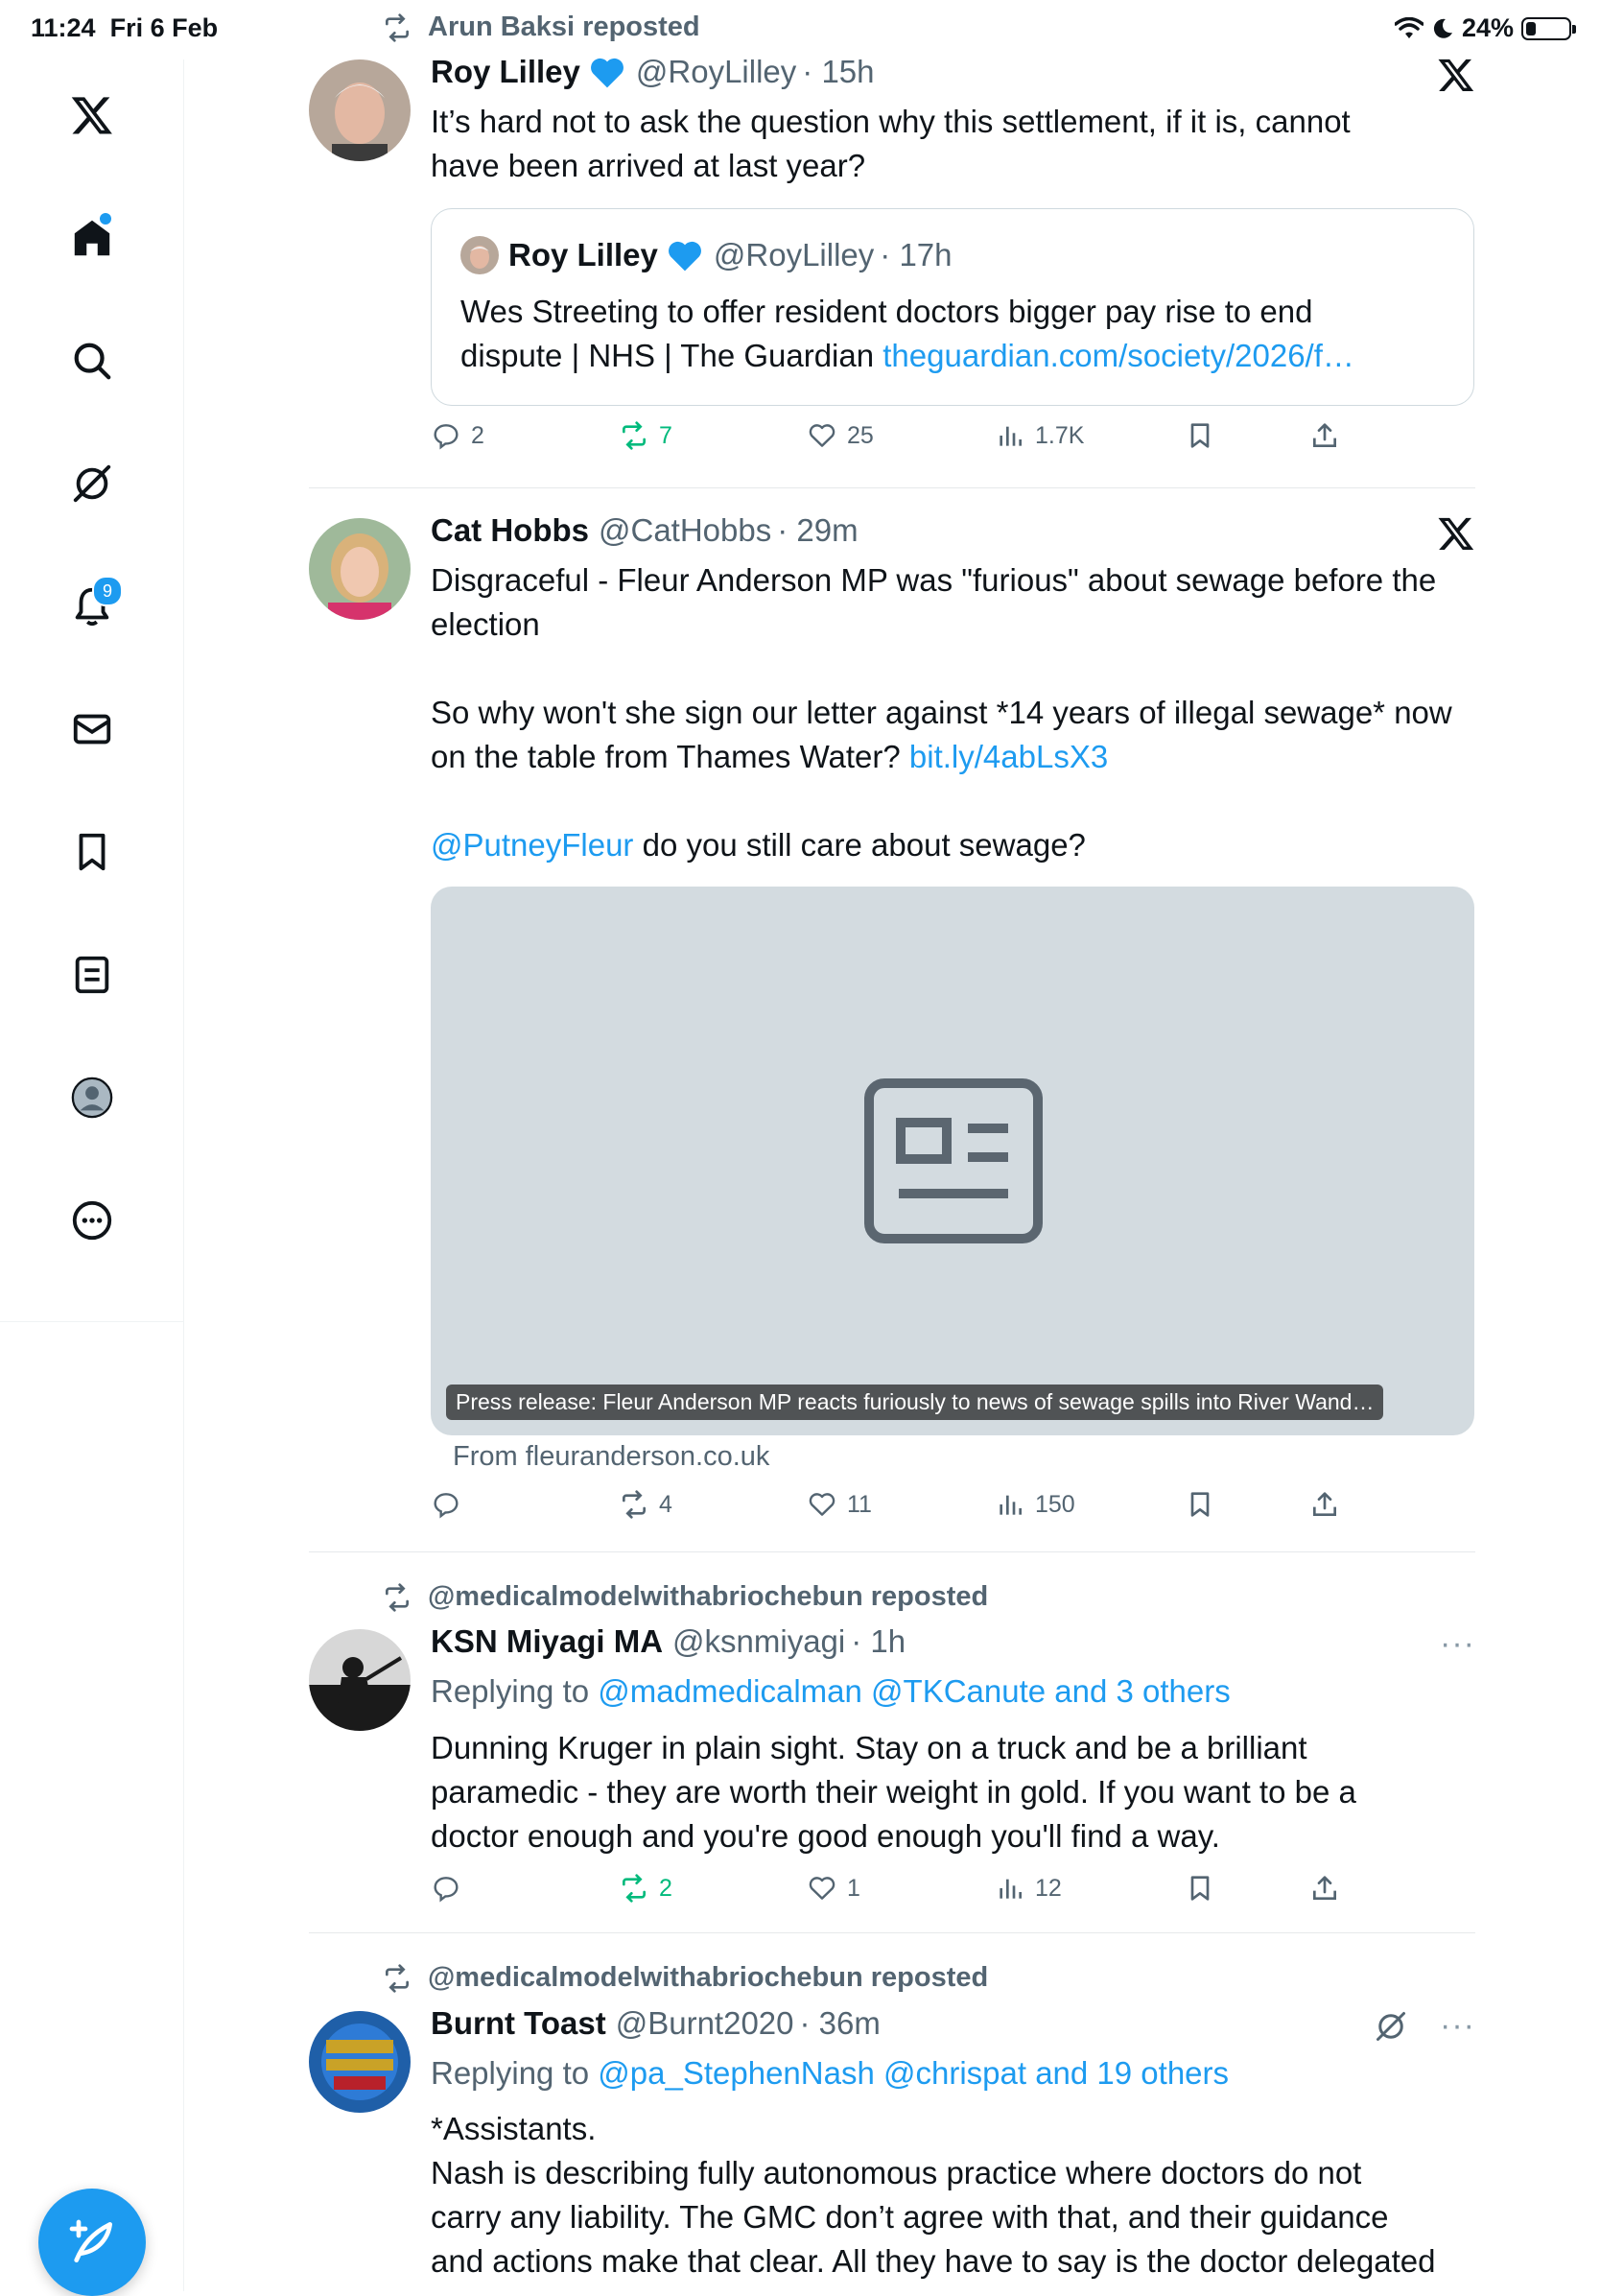 This screenshot has height=2296, width=1600. Describe the element at coordinates (1548, 28) in the screenshot. I see `battery-icon` at that location.